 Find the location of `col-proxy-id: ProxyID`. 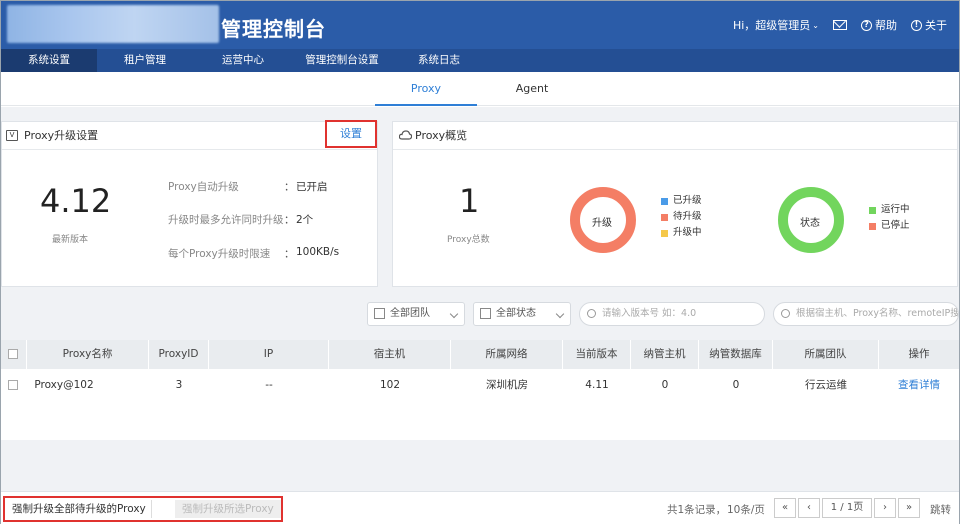

col-proxy-id: ProxyID is located at coordinates (179, 354).